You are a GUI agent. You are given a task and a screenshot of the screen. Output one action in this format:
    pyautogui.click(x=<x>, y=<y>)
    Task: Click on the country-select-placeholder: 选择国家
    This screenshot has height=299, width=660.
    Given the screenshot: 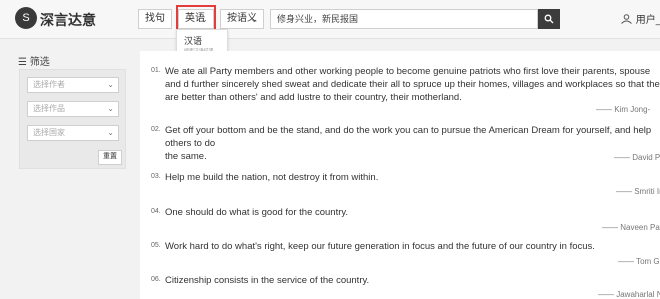 What is the action you would take?
    pyautogui.click(x=49, y=132)
    